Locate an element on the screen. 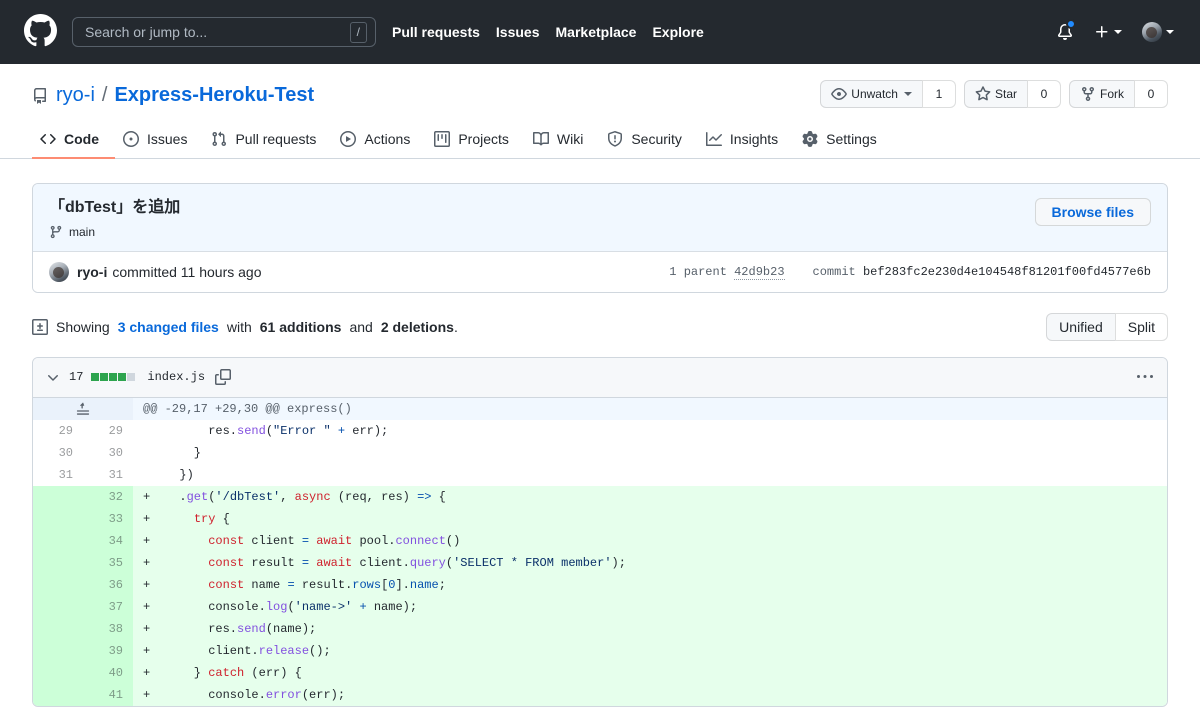 The height and width of the screenshot is (710, 1200). tab-code: Code is located at coordinates (73, 142).